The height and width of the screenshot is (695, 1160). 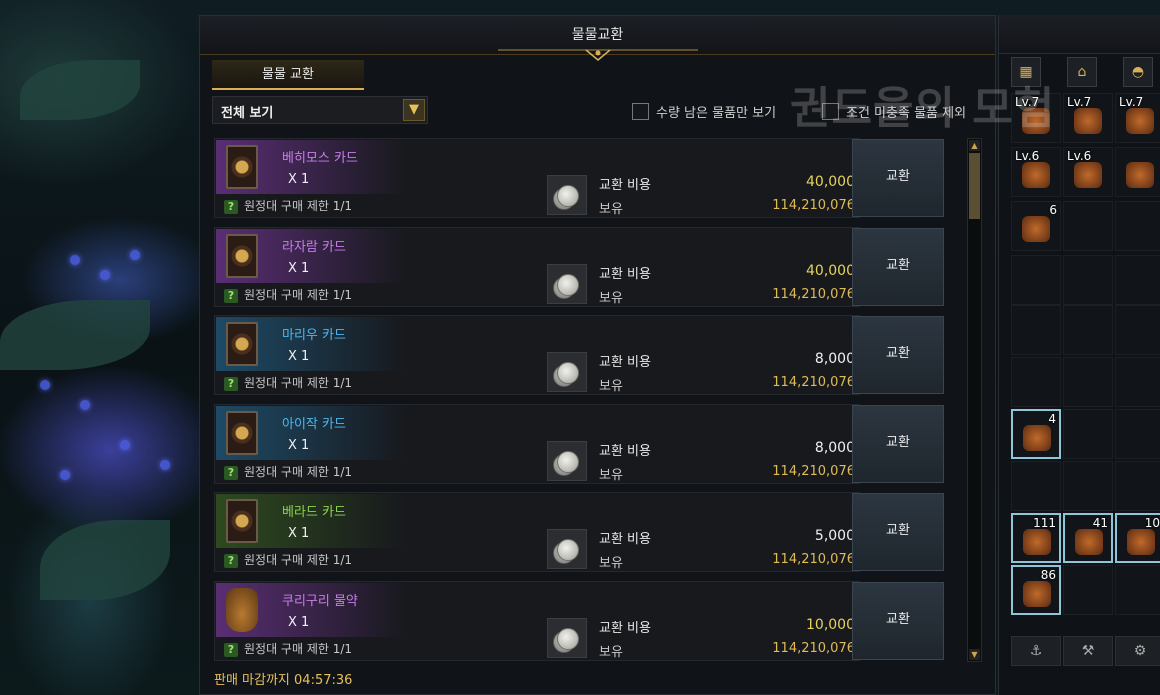 I want to click on item-name: 쿠리구리 물약, so click(x=320, y=601).